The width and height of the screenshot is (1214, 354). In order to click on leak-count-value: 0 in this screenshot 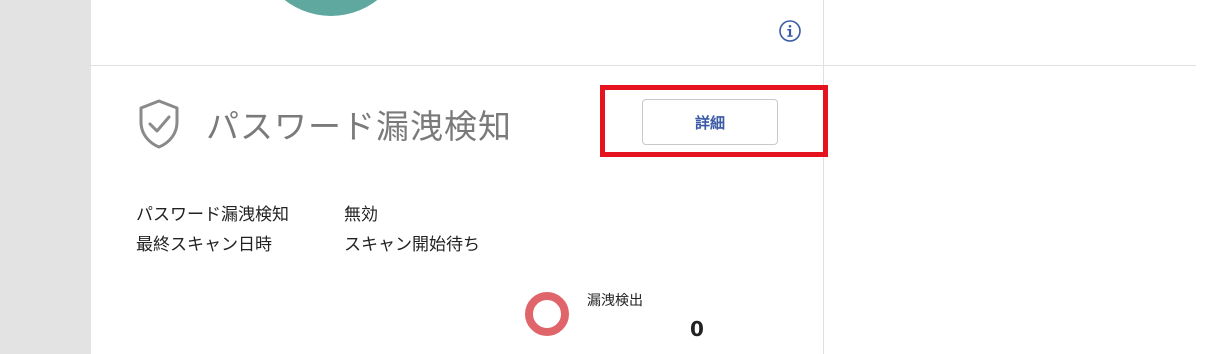, I will do `click(697, 329)`.